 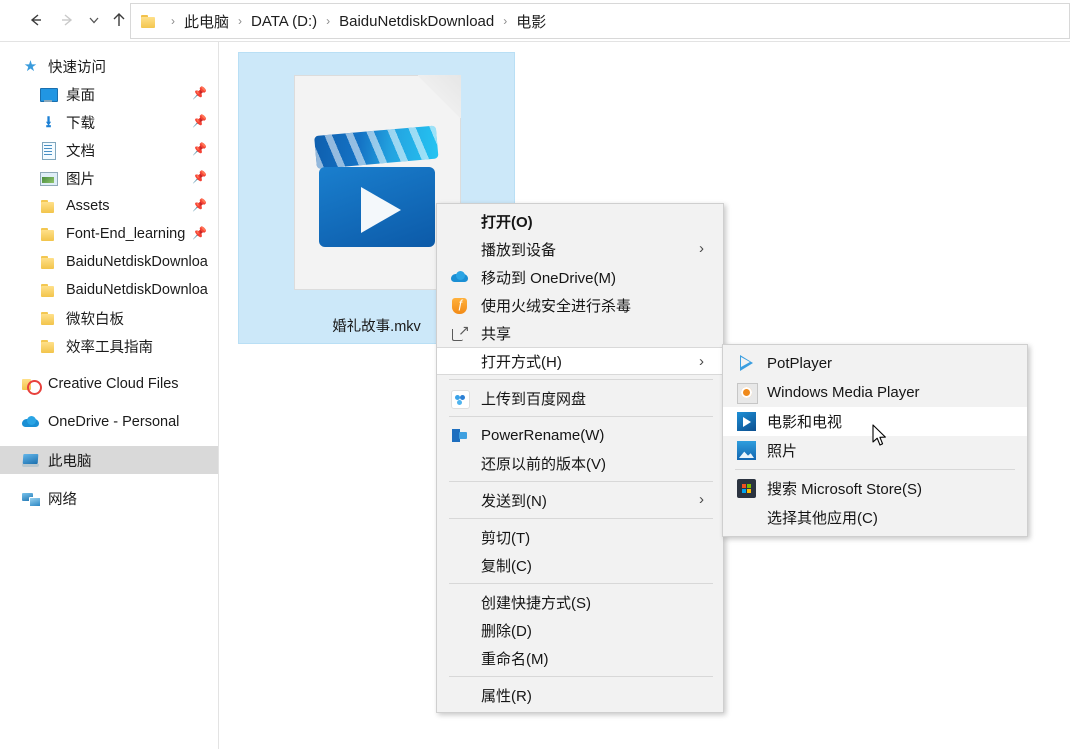 I want to click on sidebar-item-label: 快速访问, so click(x=77, y=67).